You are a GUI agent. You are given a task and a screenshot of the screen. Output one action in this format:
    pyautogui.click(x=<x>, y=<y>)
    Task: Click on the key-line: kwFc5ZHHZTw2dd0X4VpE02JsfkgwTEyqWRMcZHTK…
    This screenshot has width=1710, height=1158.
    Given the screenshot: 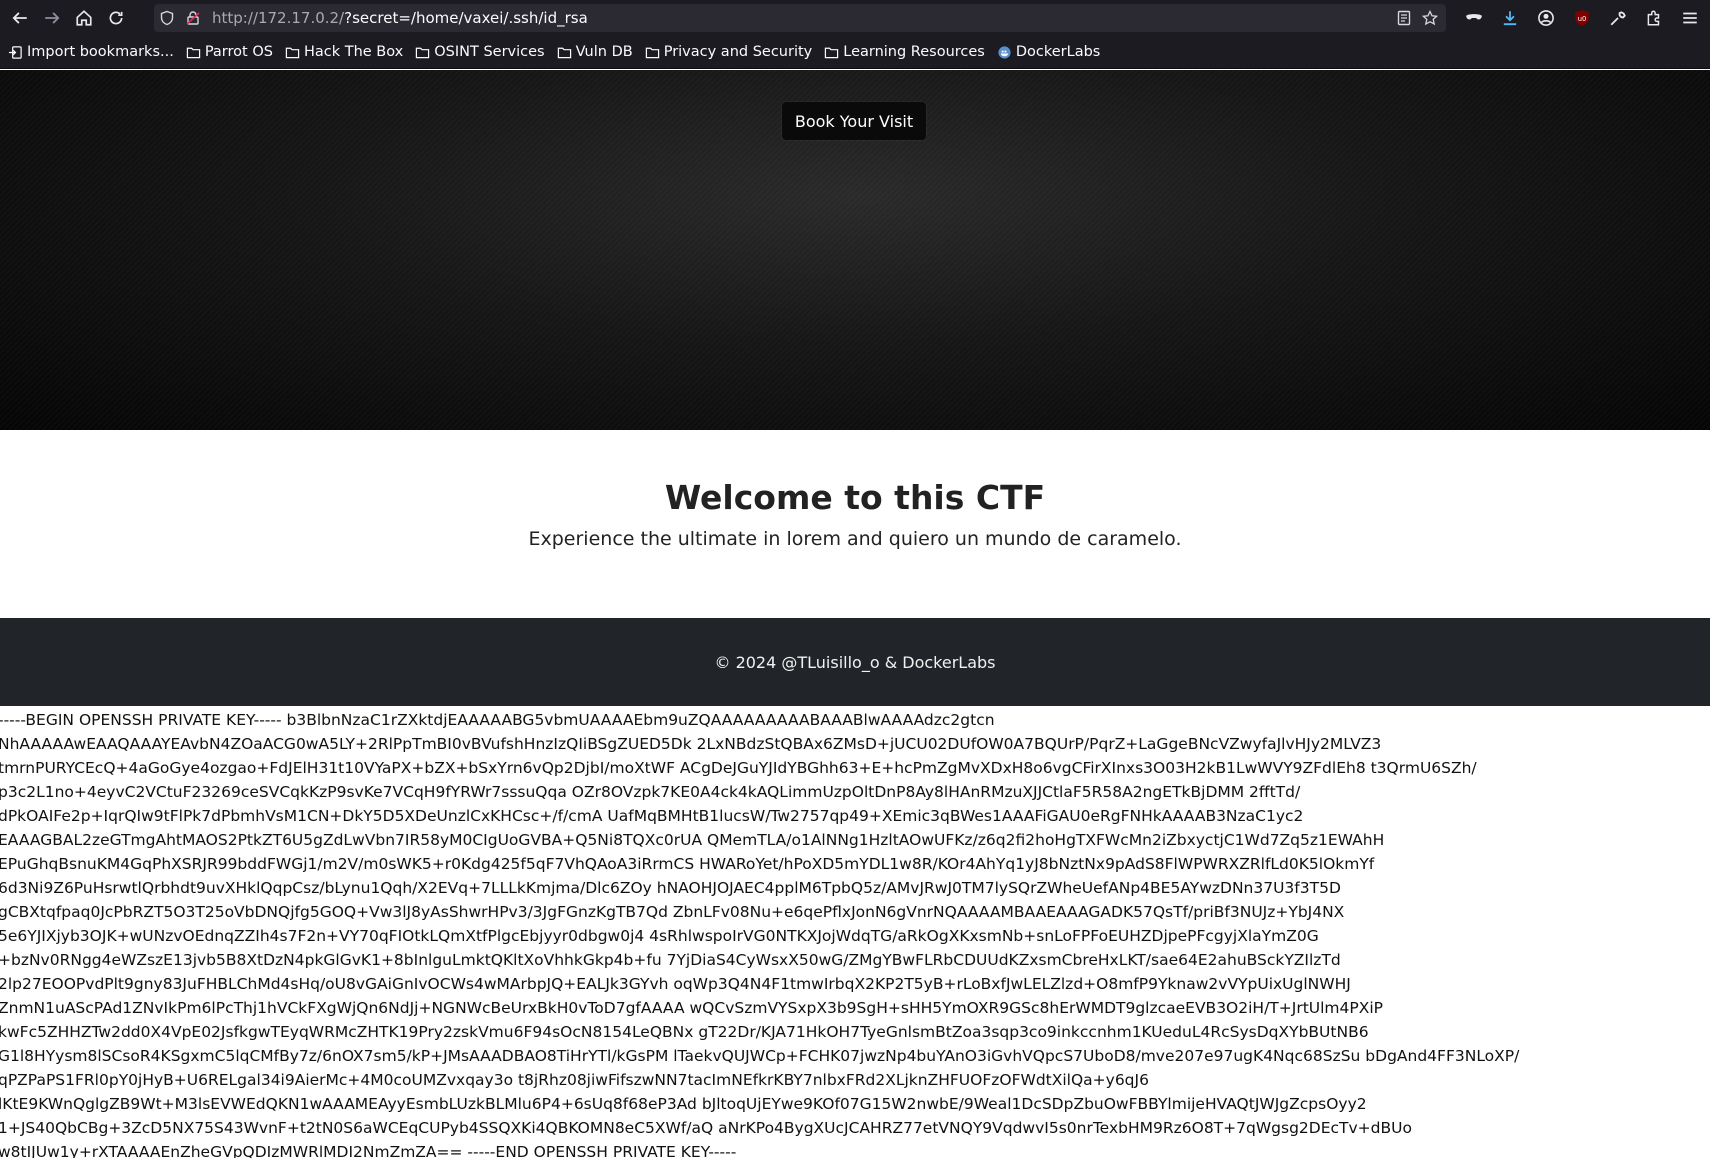 What is the action you would take?
    pyautogui.click(x=684, y=1032)
    